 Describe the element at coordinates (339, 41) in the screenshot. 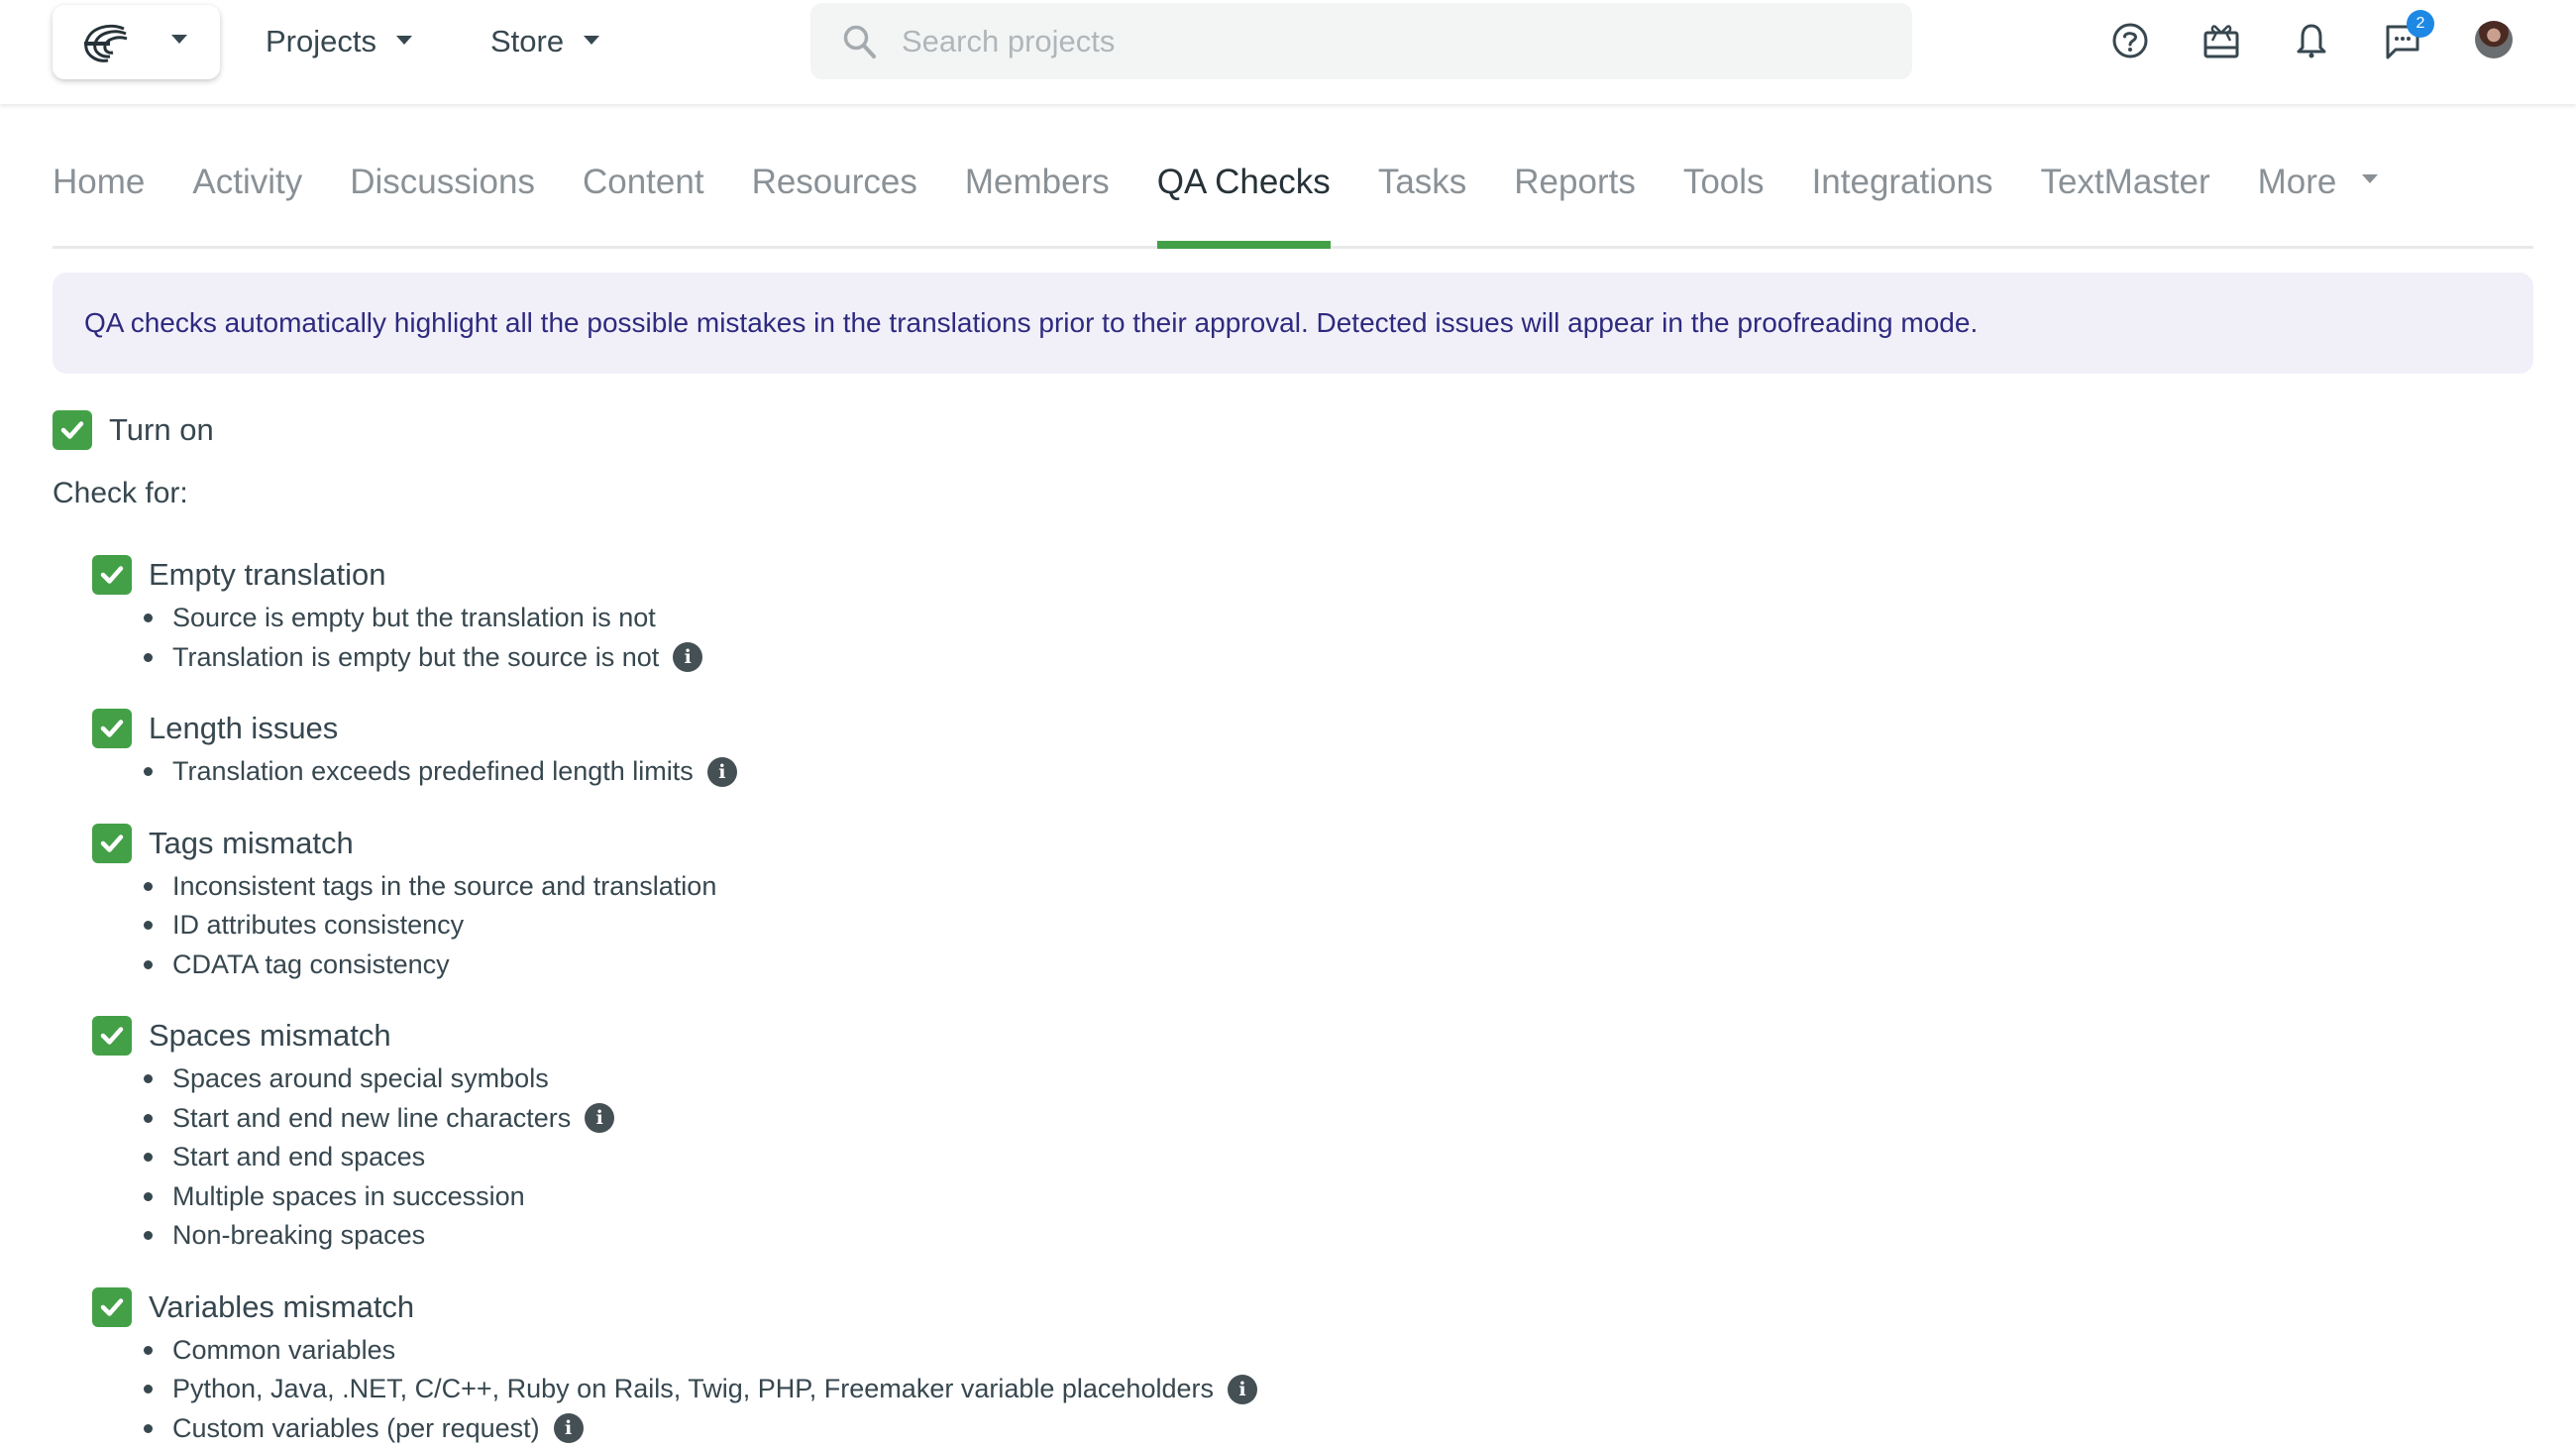

I see `projects-menu: Projects` at that location.